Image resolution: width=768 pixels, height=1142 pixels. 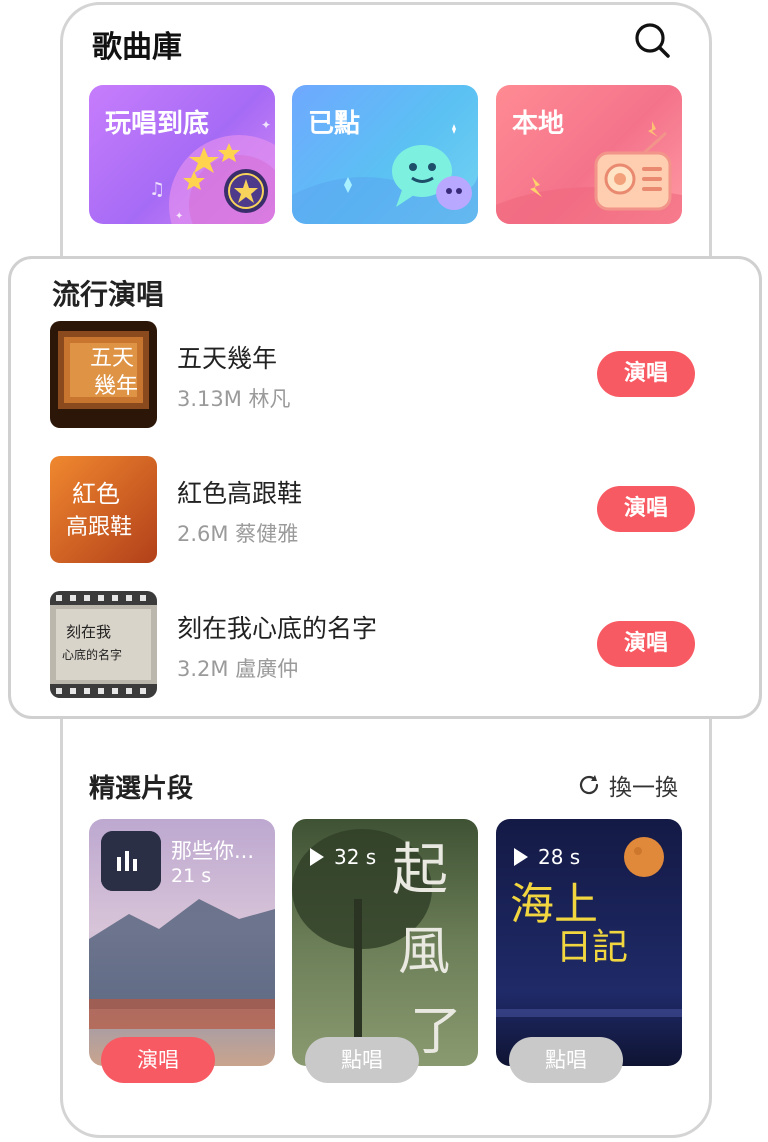 I want to click on song-title: 刻在我心底的名字, so click(x=277, y=628).